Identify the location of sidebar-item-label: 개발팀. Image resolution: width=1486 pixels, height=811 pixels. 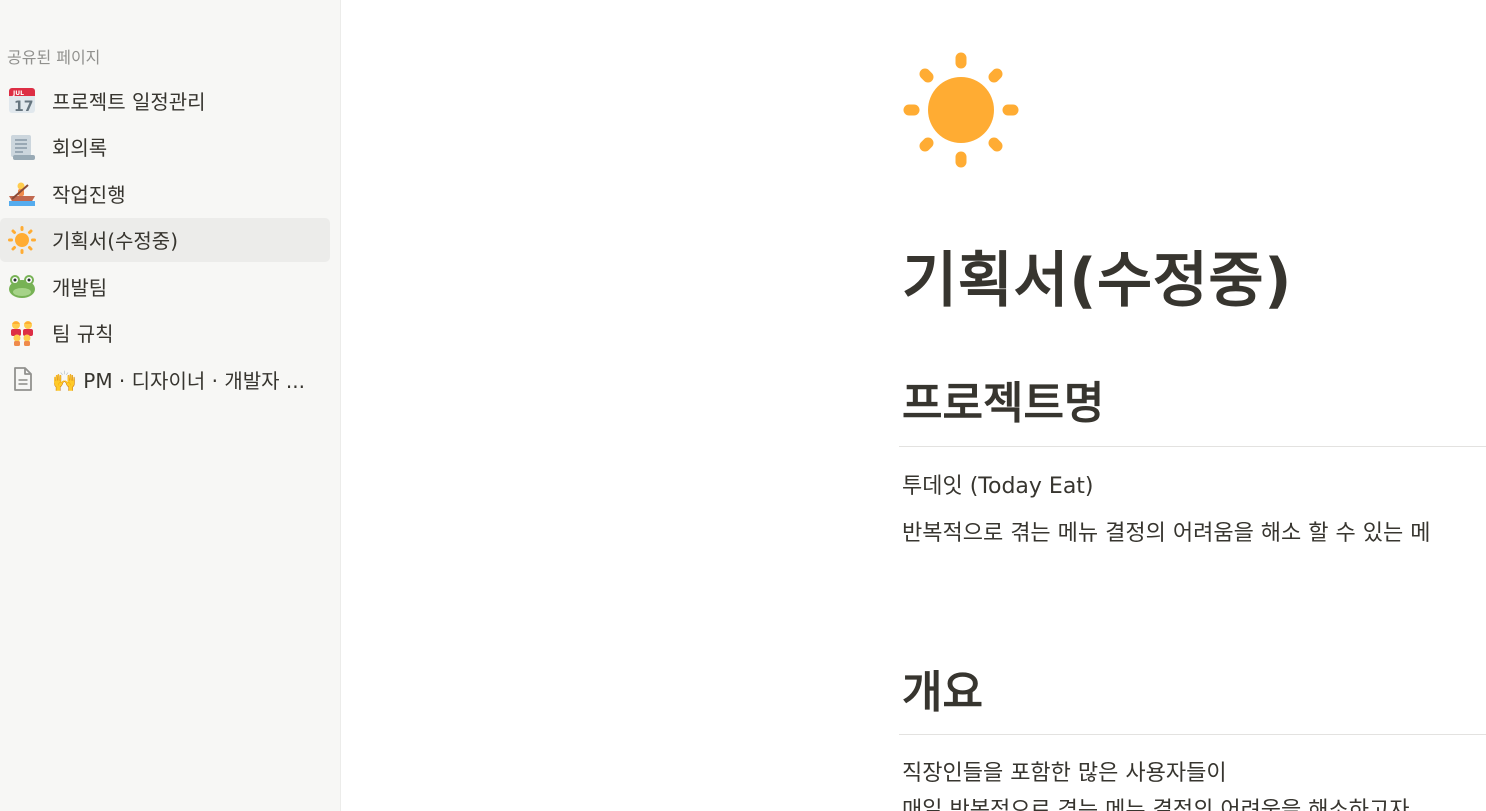
(80, 287).